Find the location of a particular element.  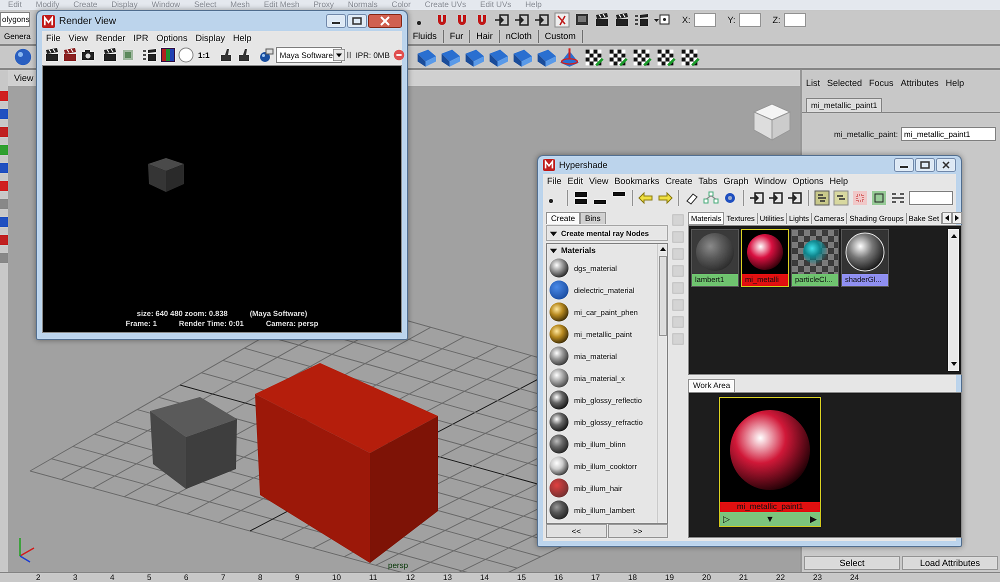

shelf-tab: nCloth is located at coordinates (519, 36).